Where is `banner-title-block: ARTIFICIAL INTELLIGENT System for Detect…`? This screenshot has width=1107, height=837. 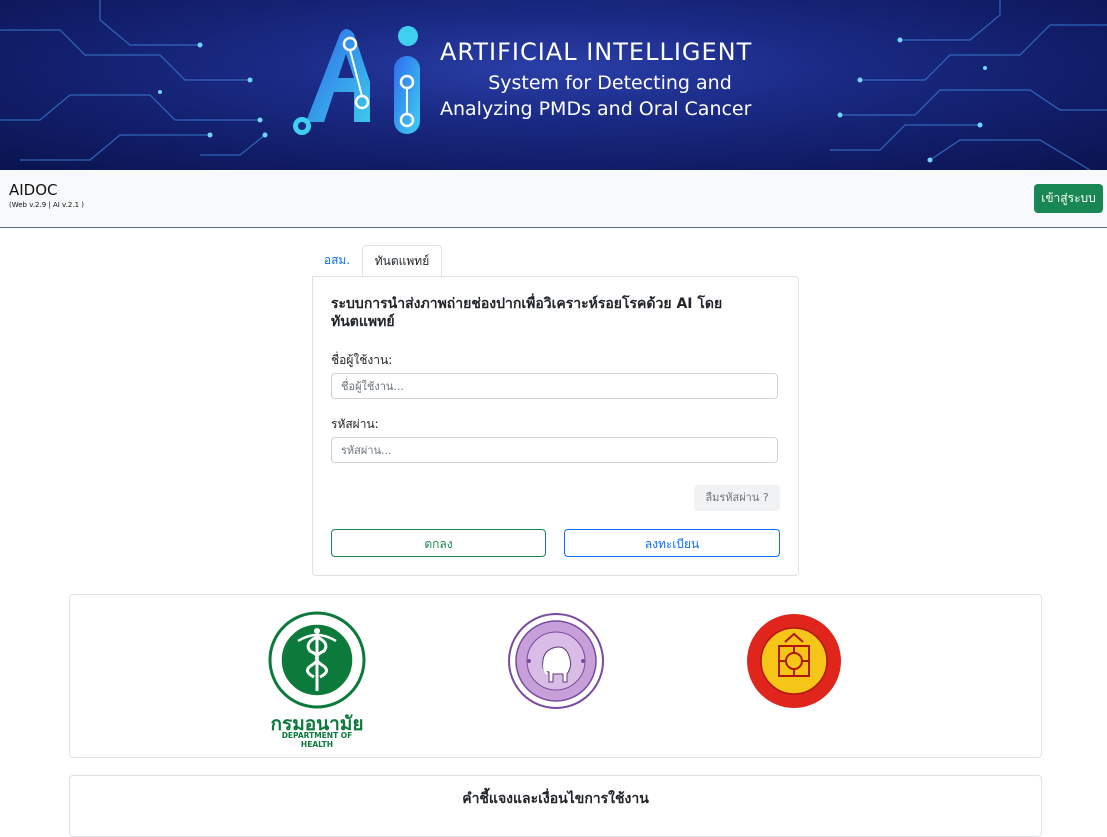
banner-title-block: ARTIFICIAL INTELLIGENT System for Detect… is located at coordinates (610, 79).